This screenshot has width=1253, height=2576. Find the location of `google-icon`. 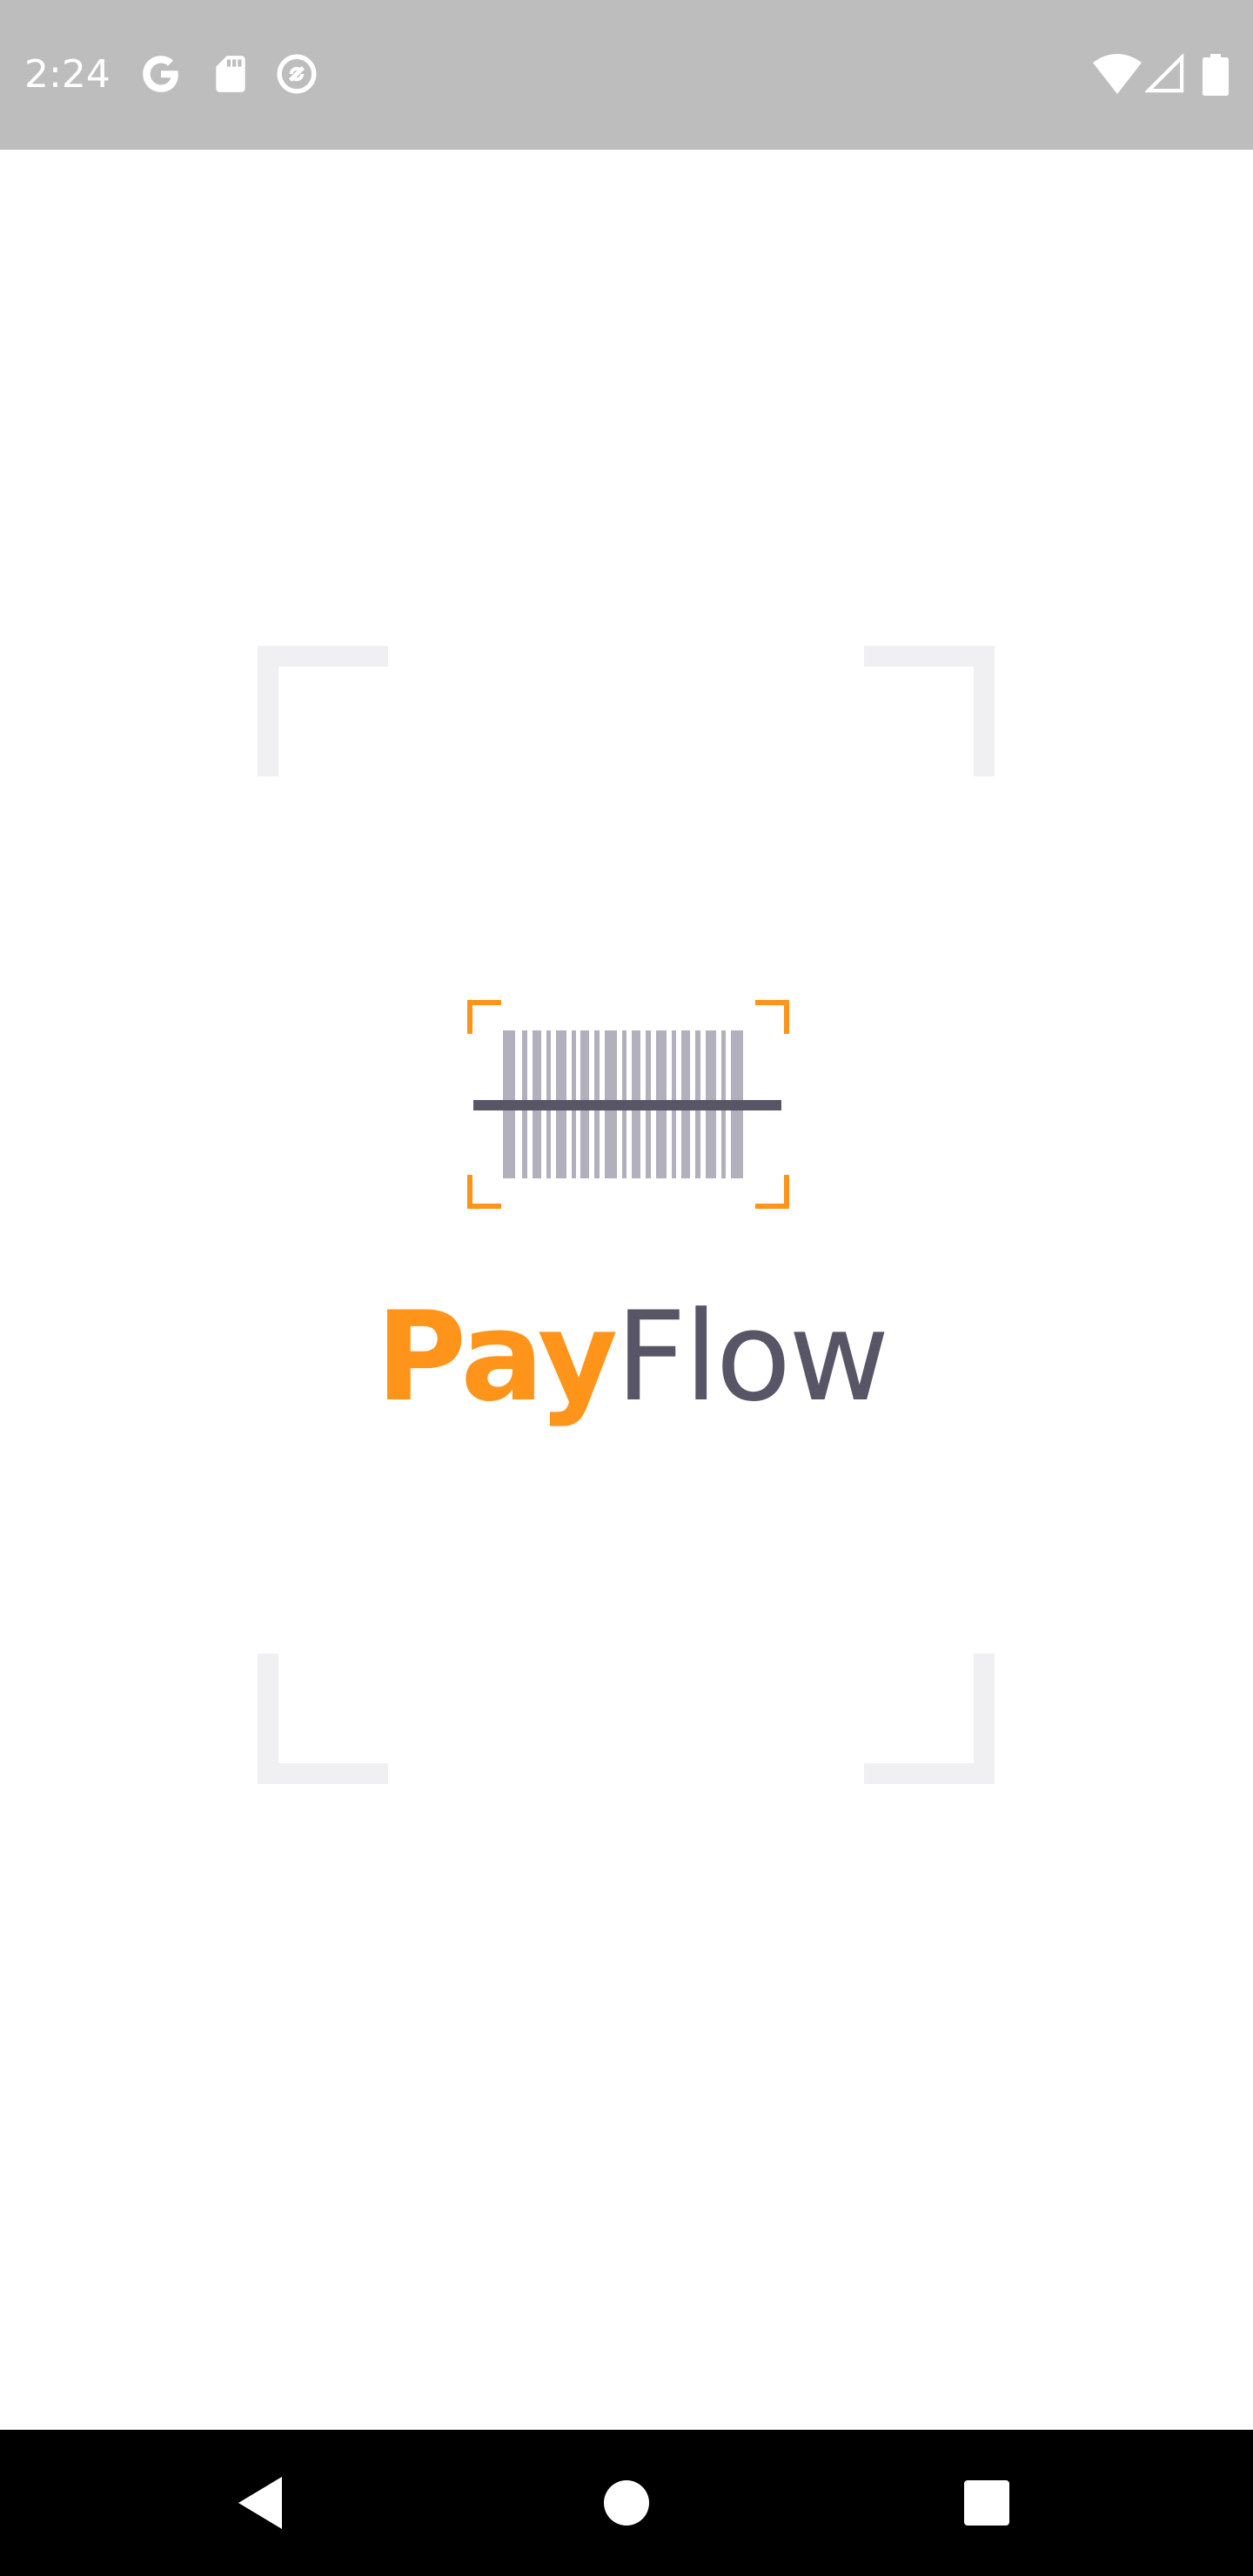

google-icon is located at coordinates (161, 74).